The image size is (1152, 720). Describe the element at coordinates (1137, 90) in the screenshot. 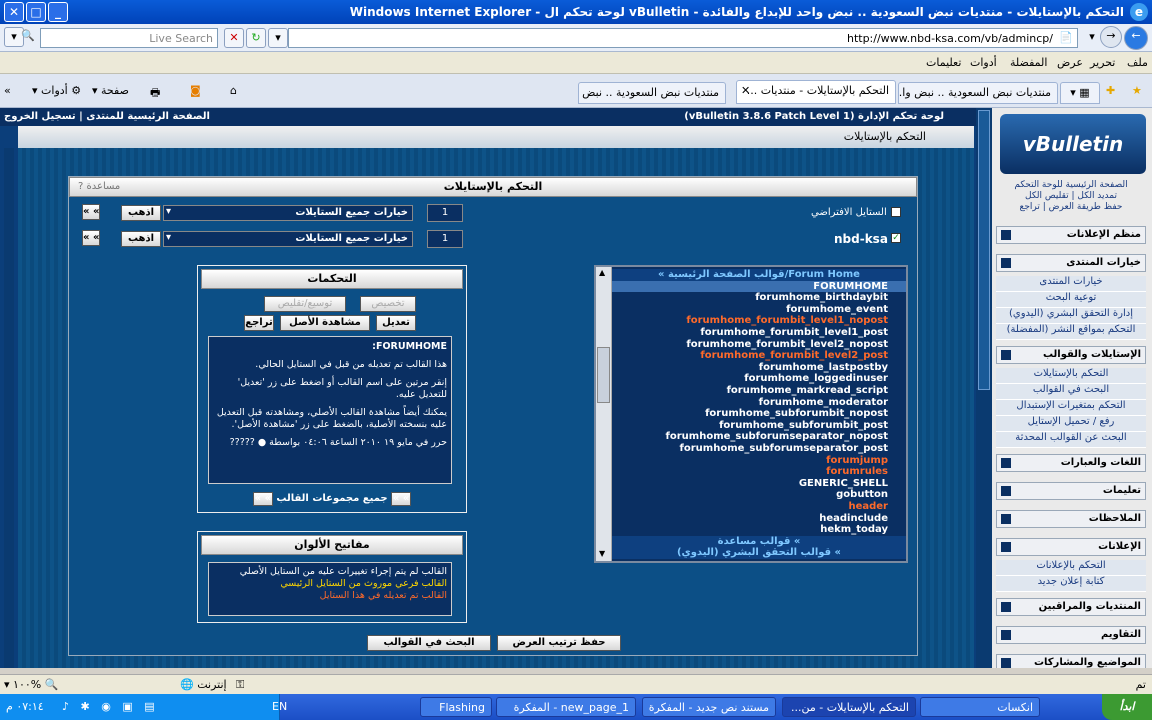

I see `favorites-star-icon: ★` at that location.